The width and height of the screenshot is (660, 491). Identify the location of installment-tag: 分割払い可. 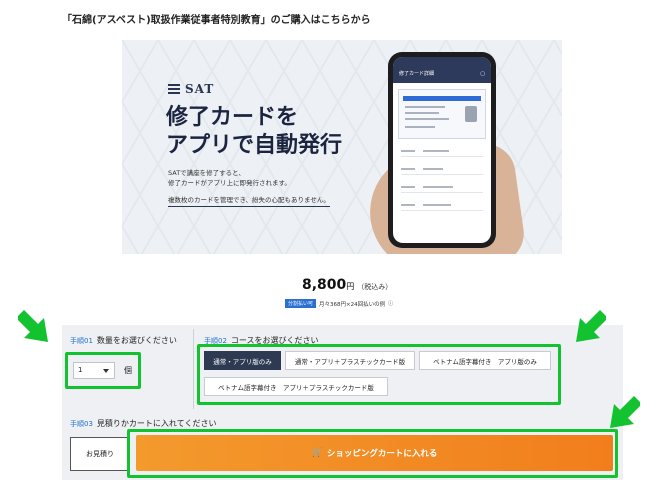
(301, 303).